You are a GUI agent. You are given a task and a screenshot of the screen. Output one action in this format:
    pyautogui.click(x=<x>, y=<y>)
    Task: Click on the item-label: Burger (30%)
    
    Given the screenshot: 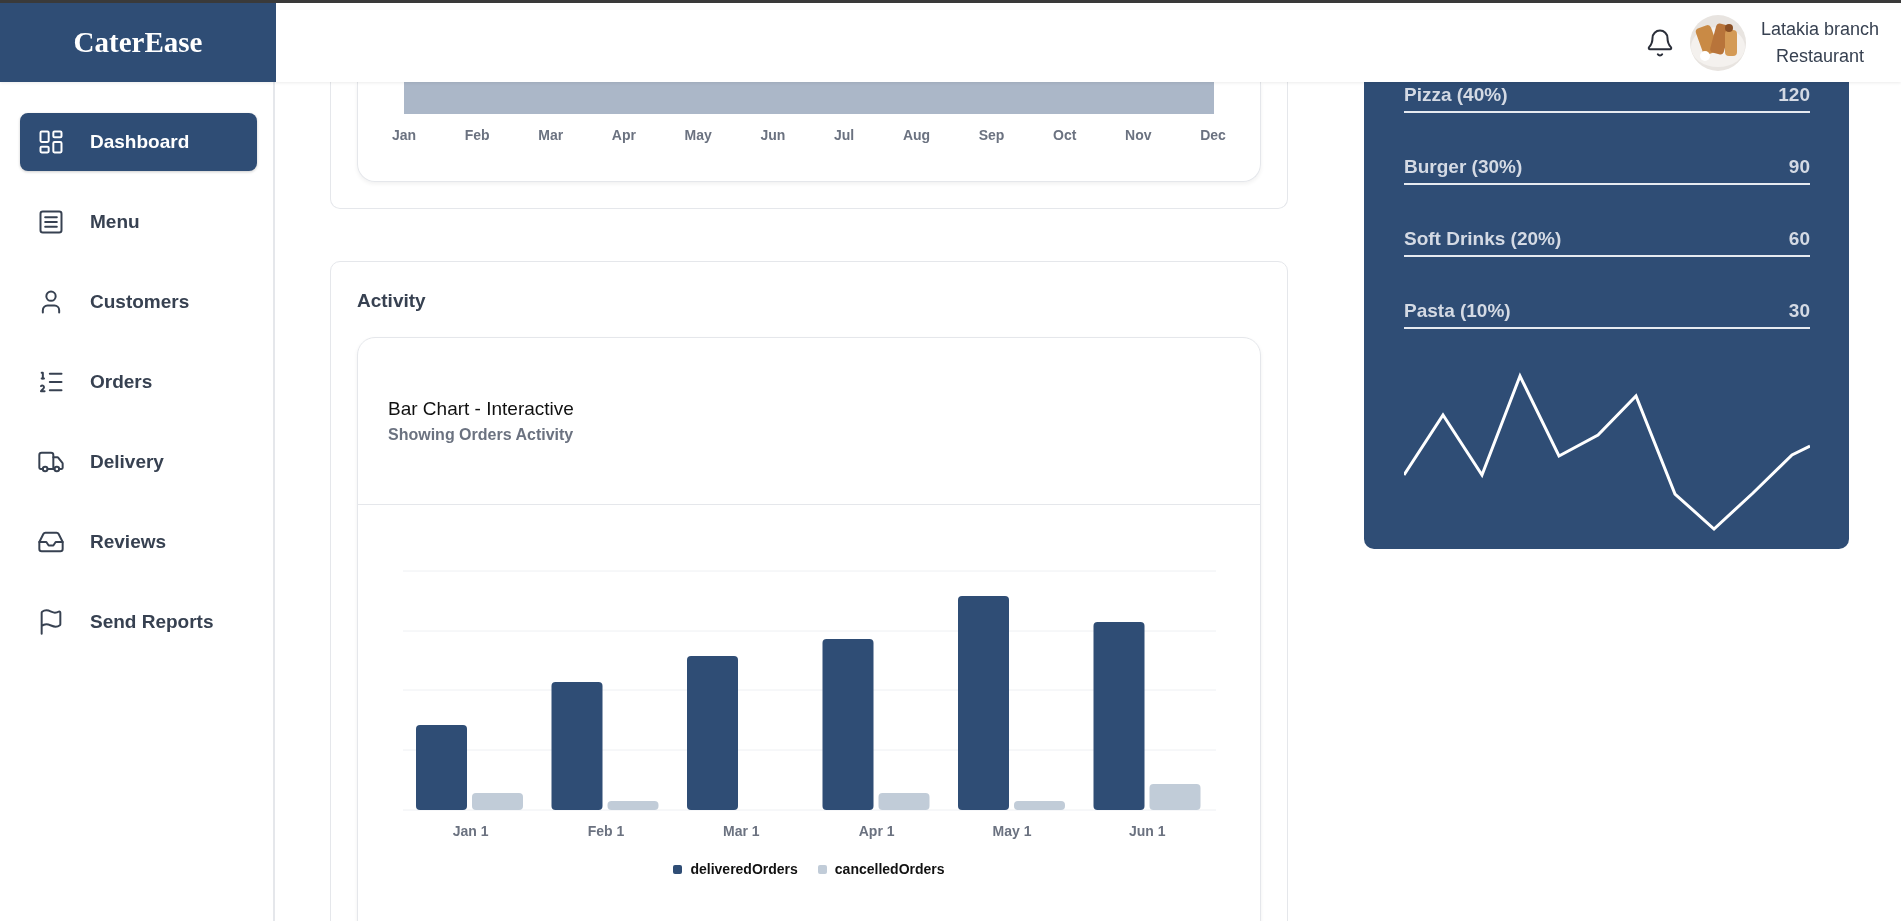 What is the action you would take?
    pyautogui.click(x=1463, y=167)
    